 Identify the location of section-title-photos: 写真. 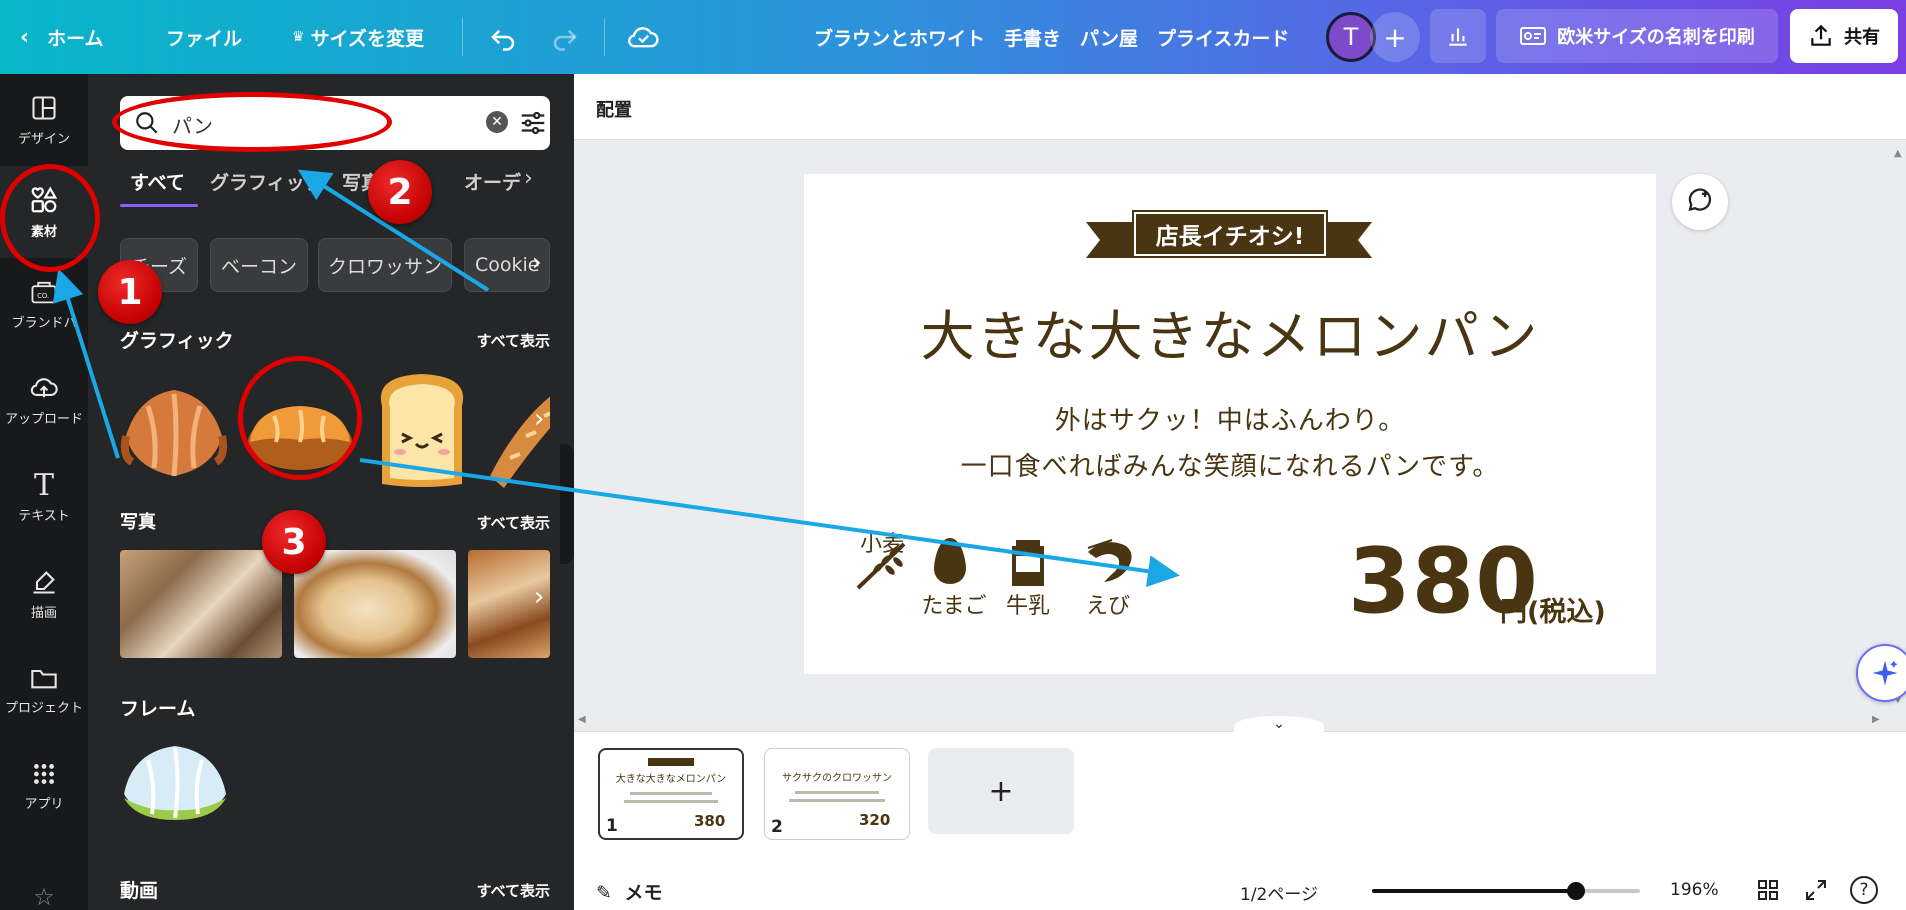
(138, 522).